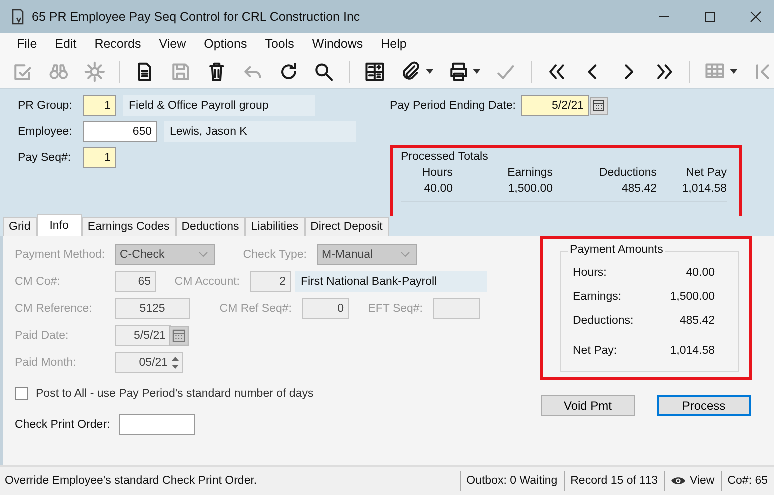  What do you see at coordinates (555, 105) in the screenshot?
I see `date-field: 5/2/21` at bounding box center [555, 105].